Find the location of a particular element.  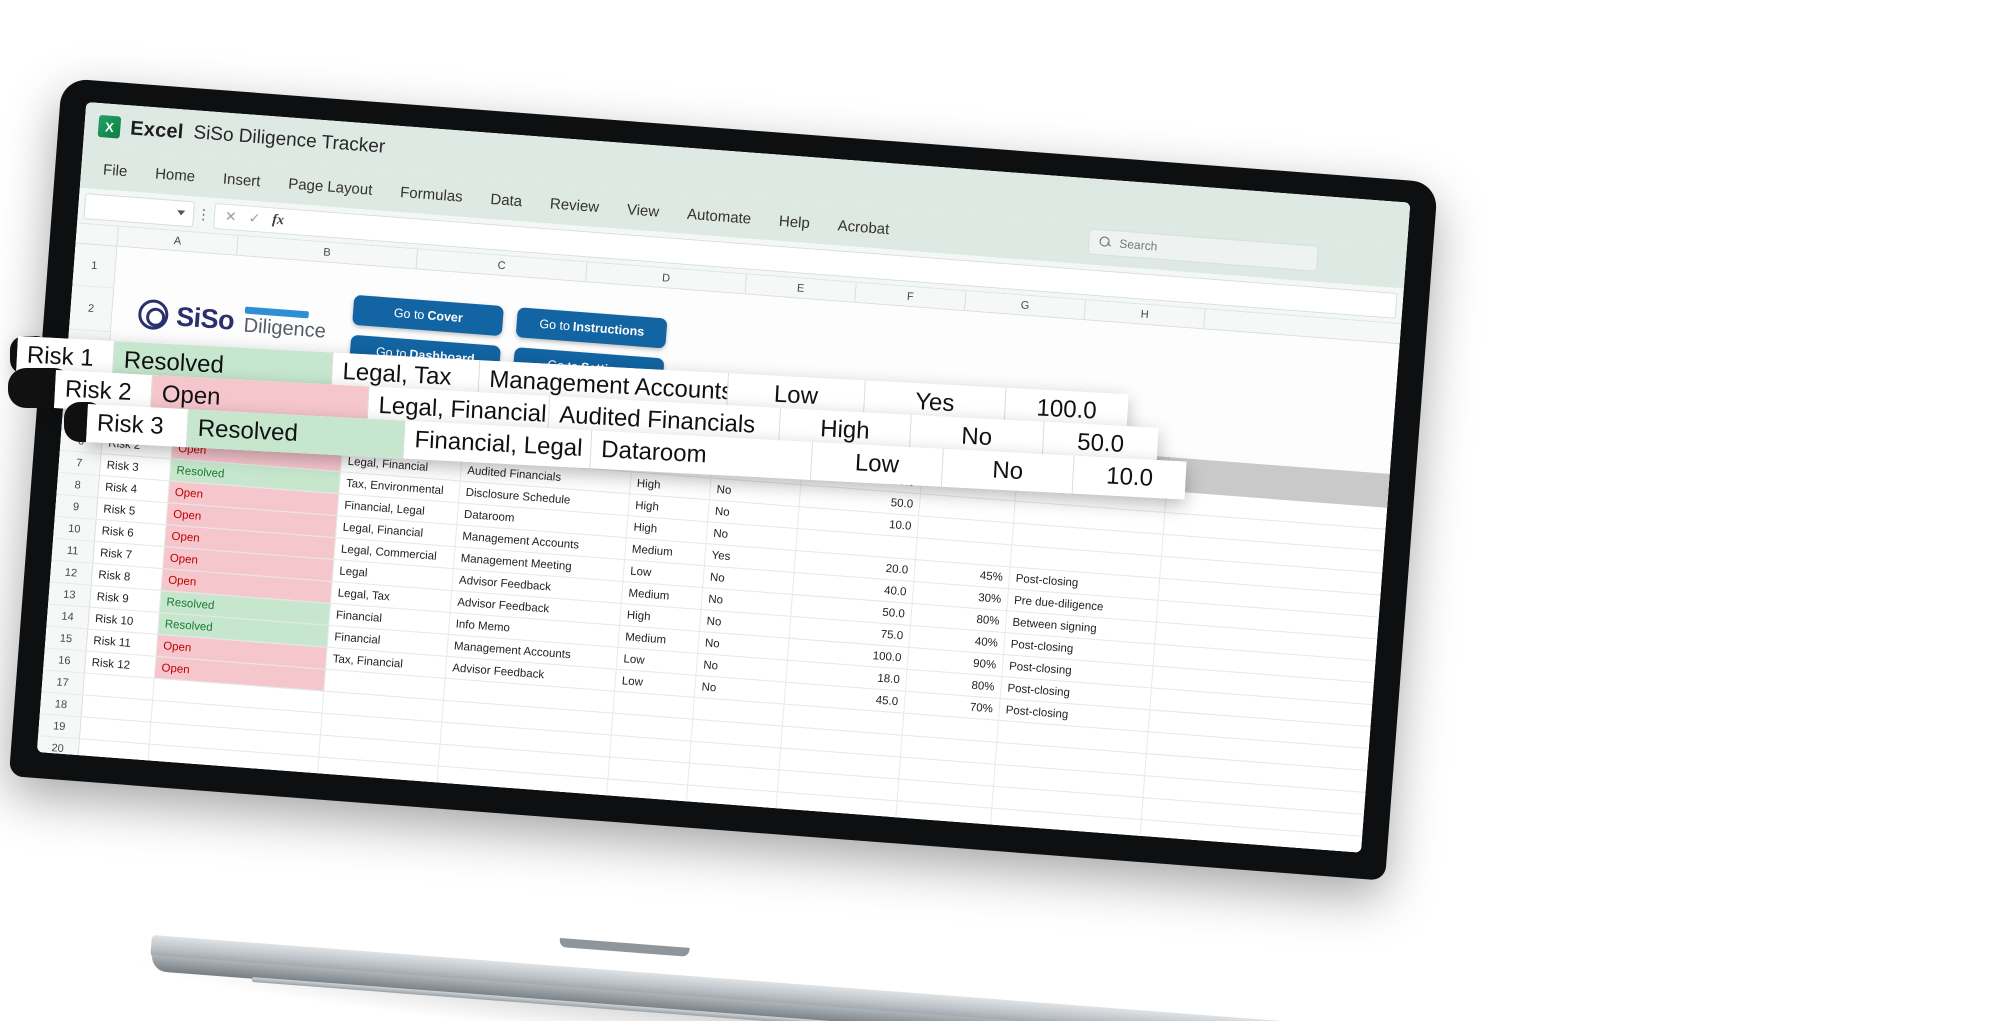

tab-home: Home is located at coordinates (175, 175).